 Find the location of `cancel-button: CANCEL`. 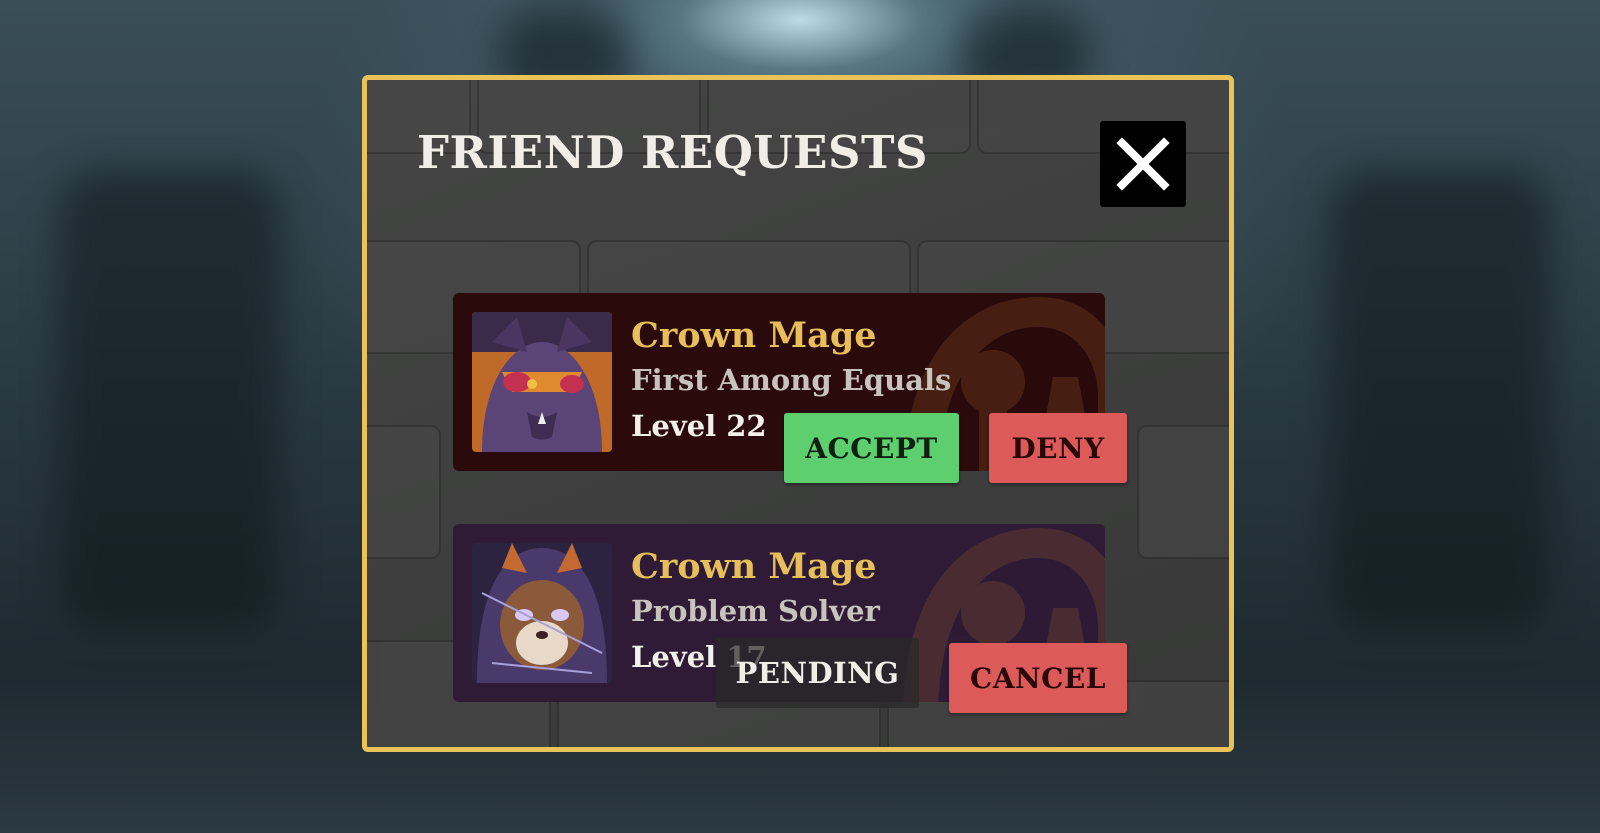

cancel-button: CANCEL is located at coordinates (1038, 678).